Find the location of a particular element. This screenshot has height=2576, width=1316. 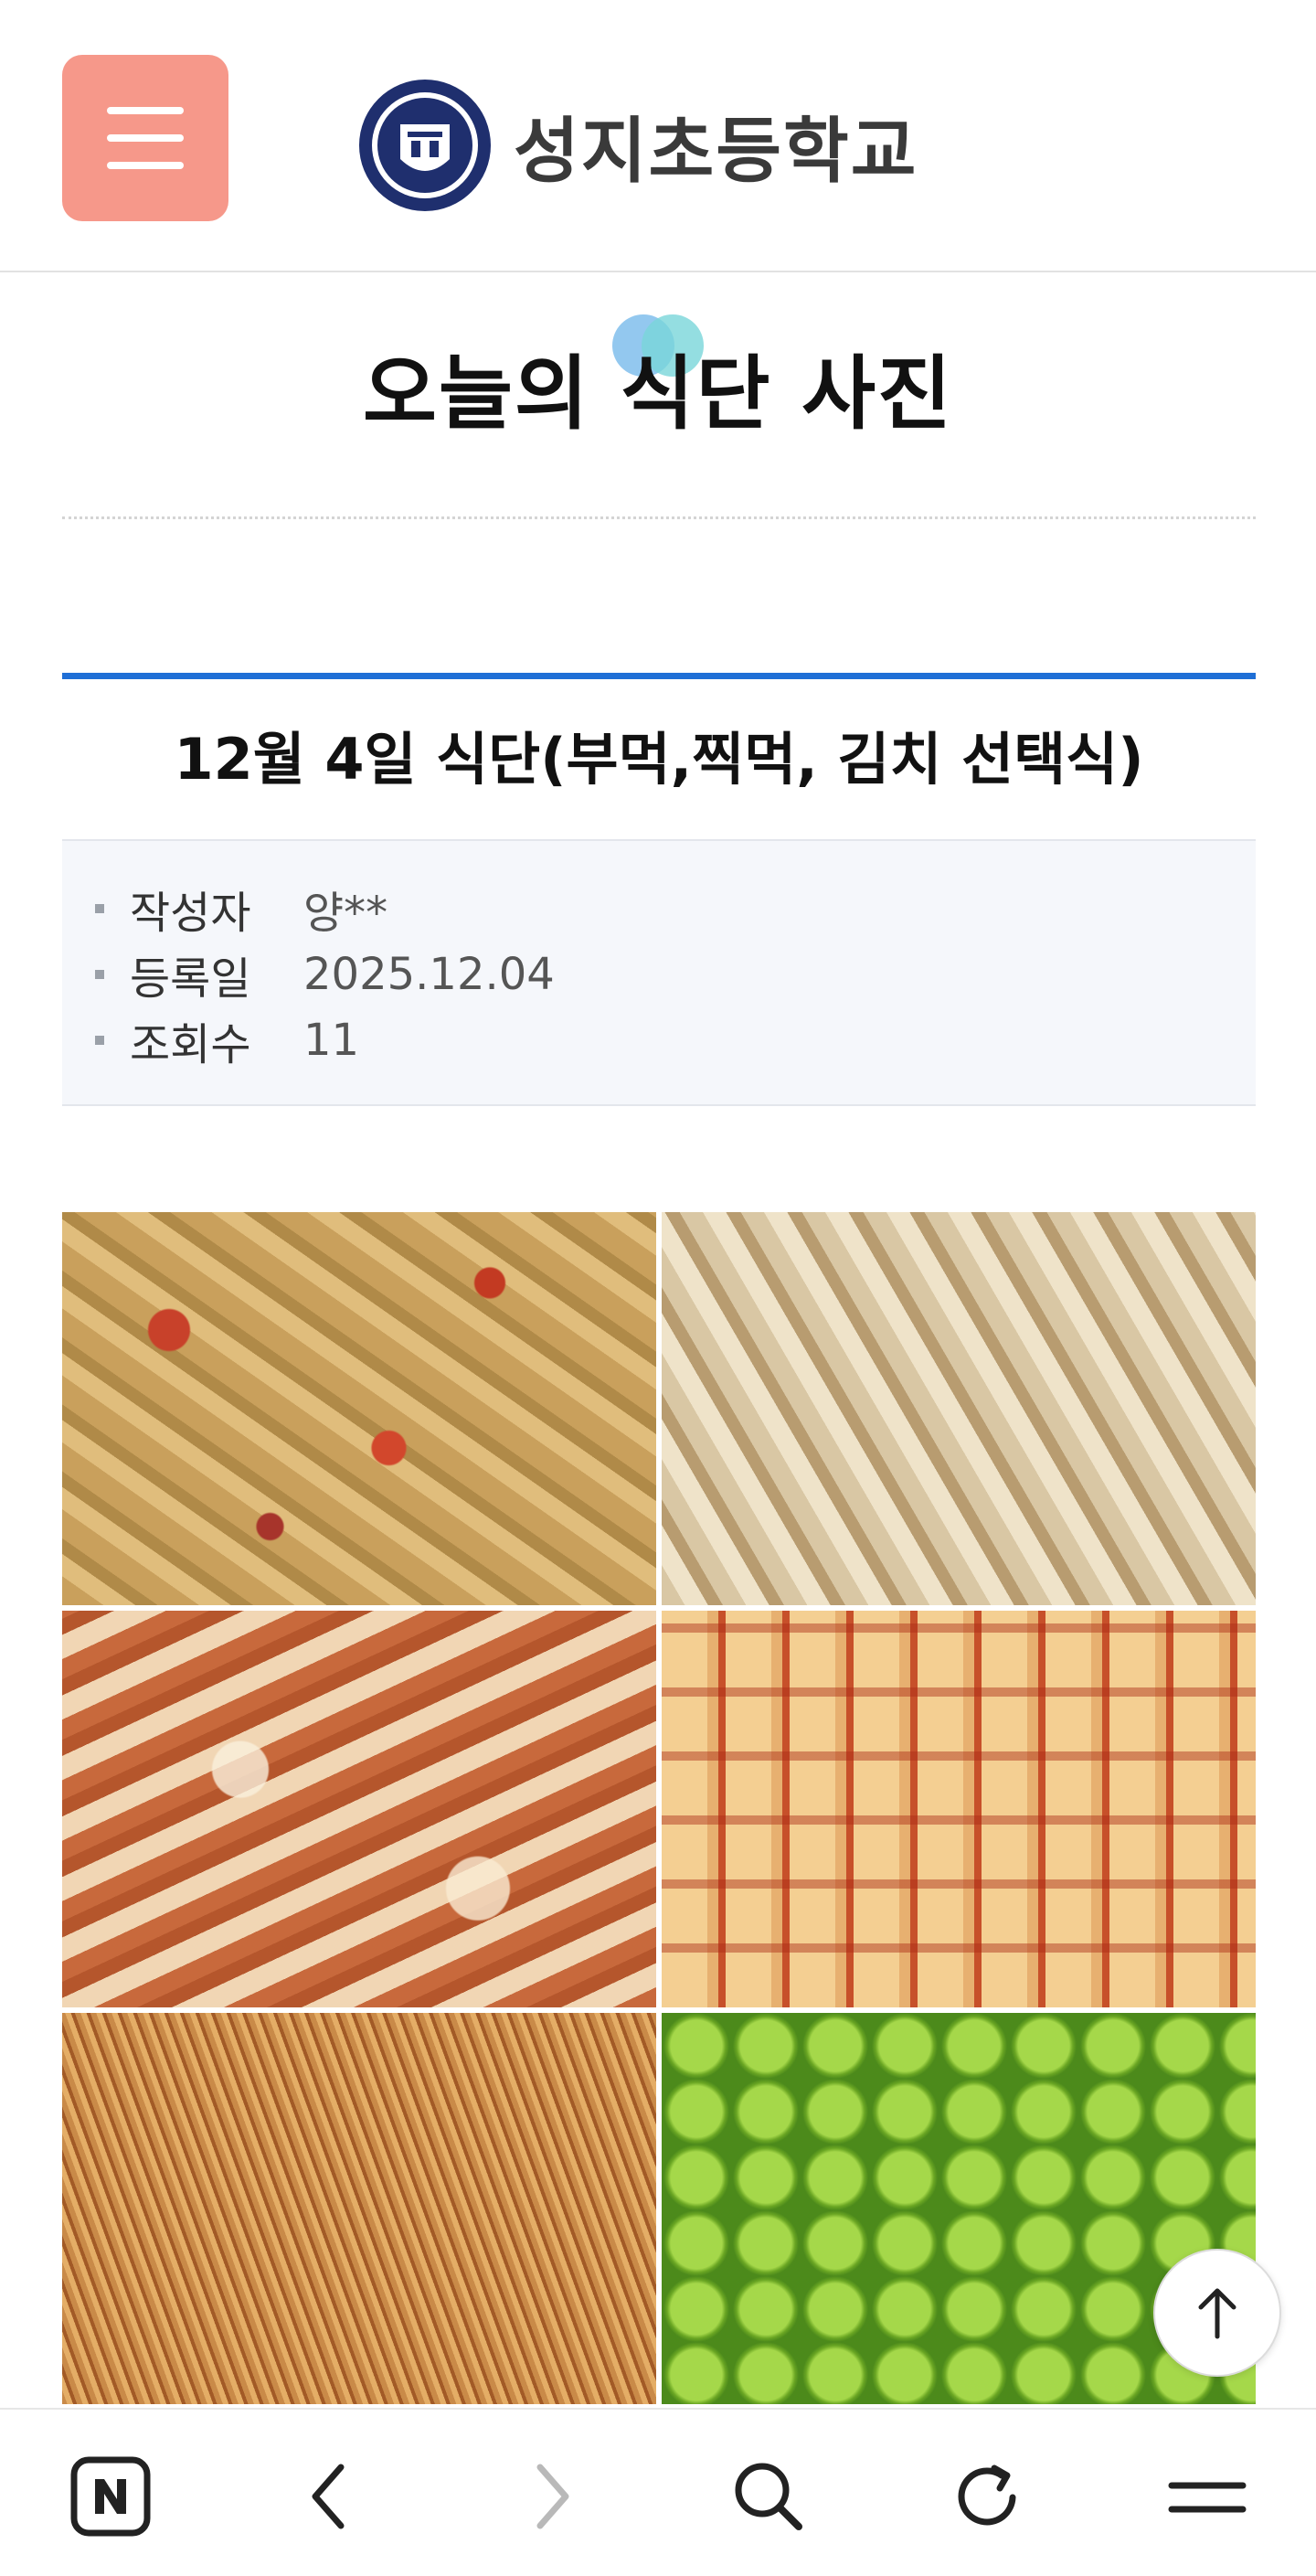

search-icon is located at coordinates (768, 2496).